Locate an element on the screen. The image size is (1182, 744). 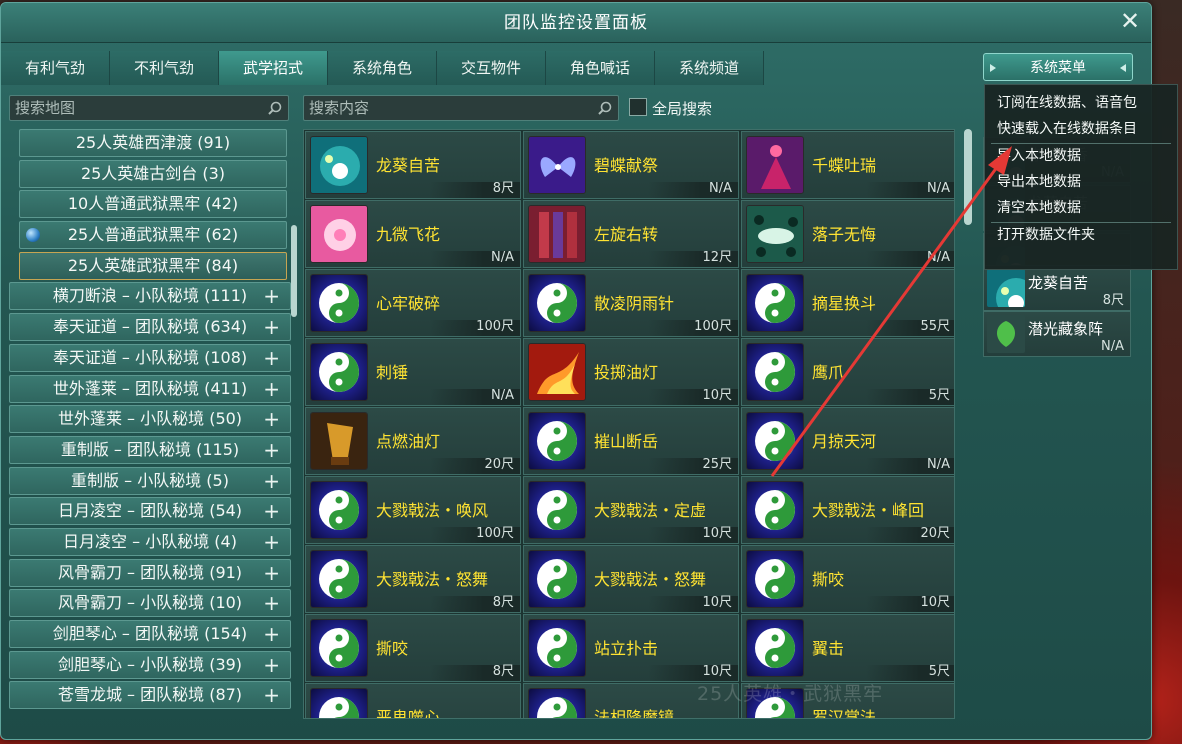
menu-item-export-local: 导出本地数据 is located at coordinates (1081, 183).